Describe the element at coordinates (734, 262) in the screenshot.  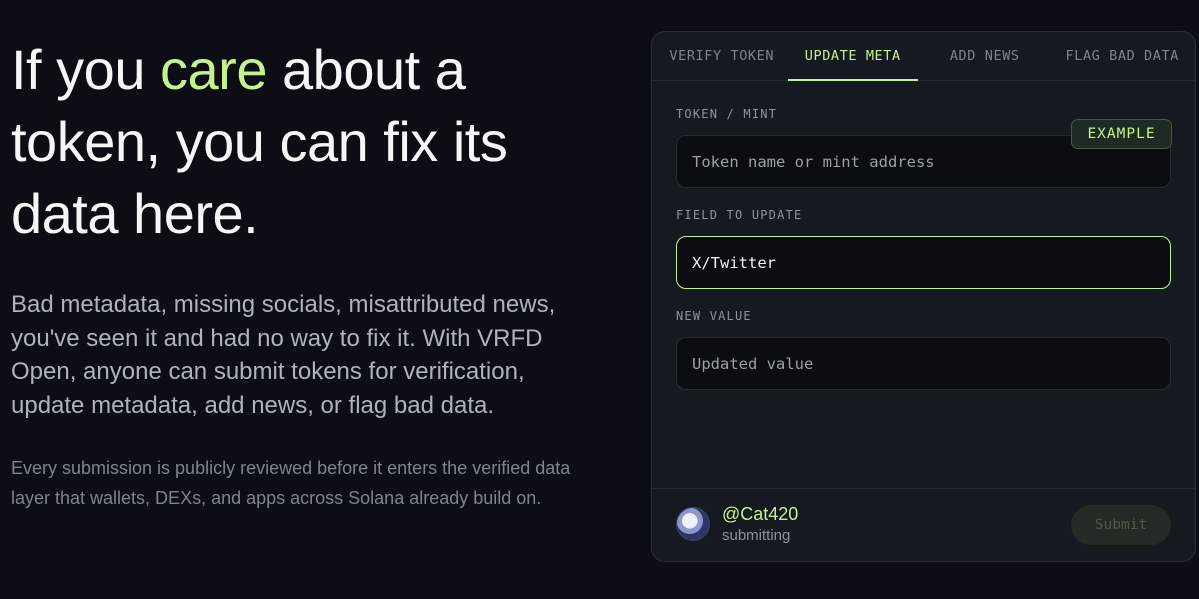
I see `field-to-update-value: X/Twitter` at that location.